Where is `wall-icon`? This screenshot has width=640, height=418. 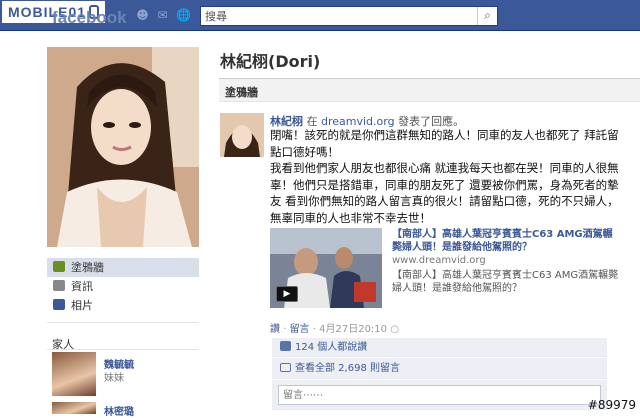 wall-icon is located at coordinates (59, 266).